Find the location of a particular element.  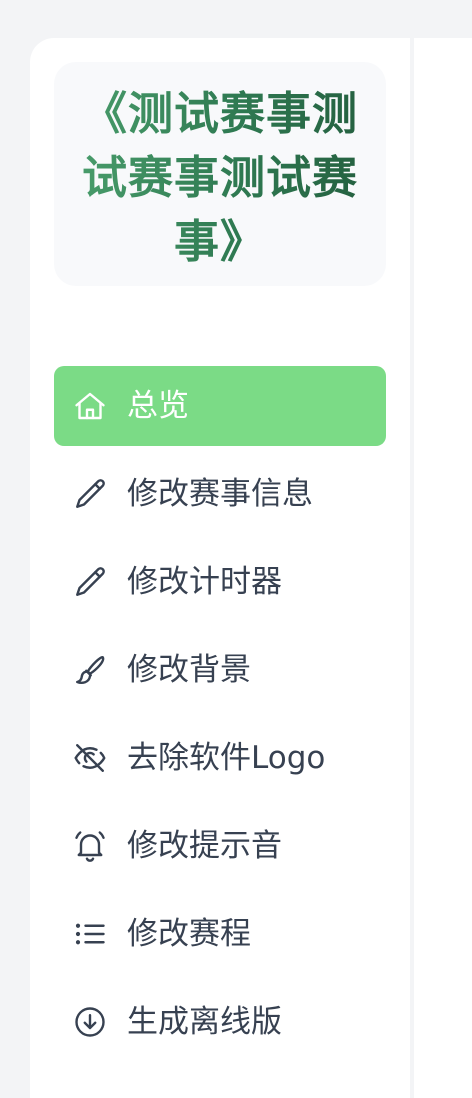

main-content is located at coordinates (443, 568).